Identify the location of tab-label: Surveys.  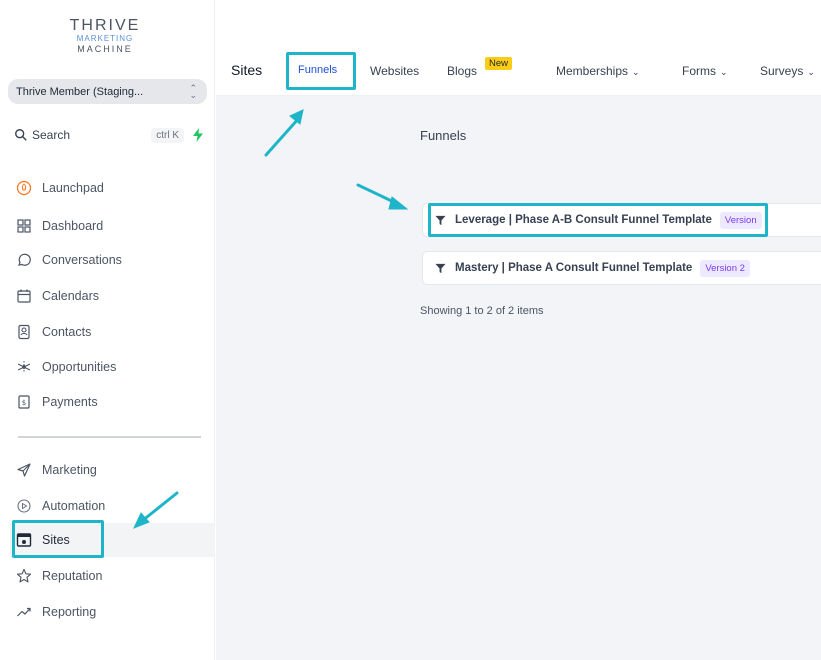
(782, 71).